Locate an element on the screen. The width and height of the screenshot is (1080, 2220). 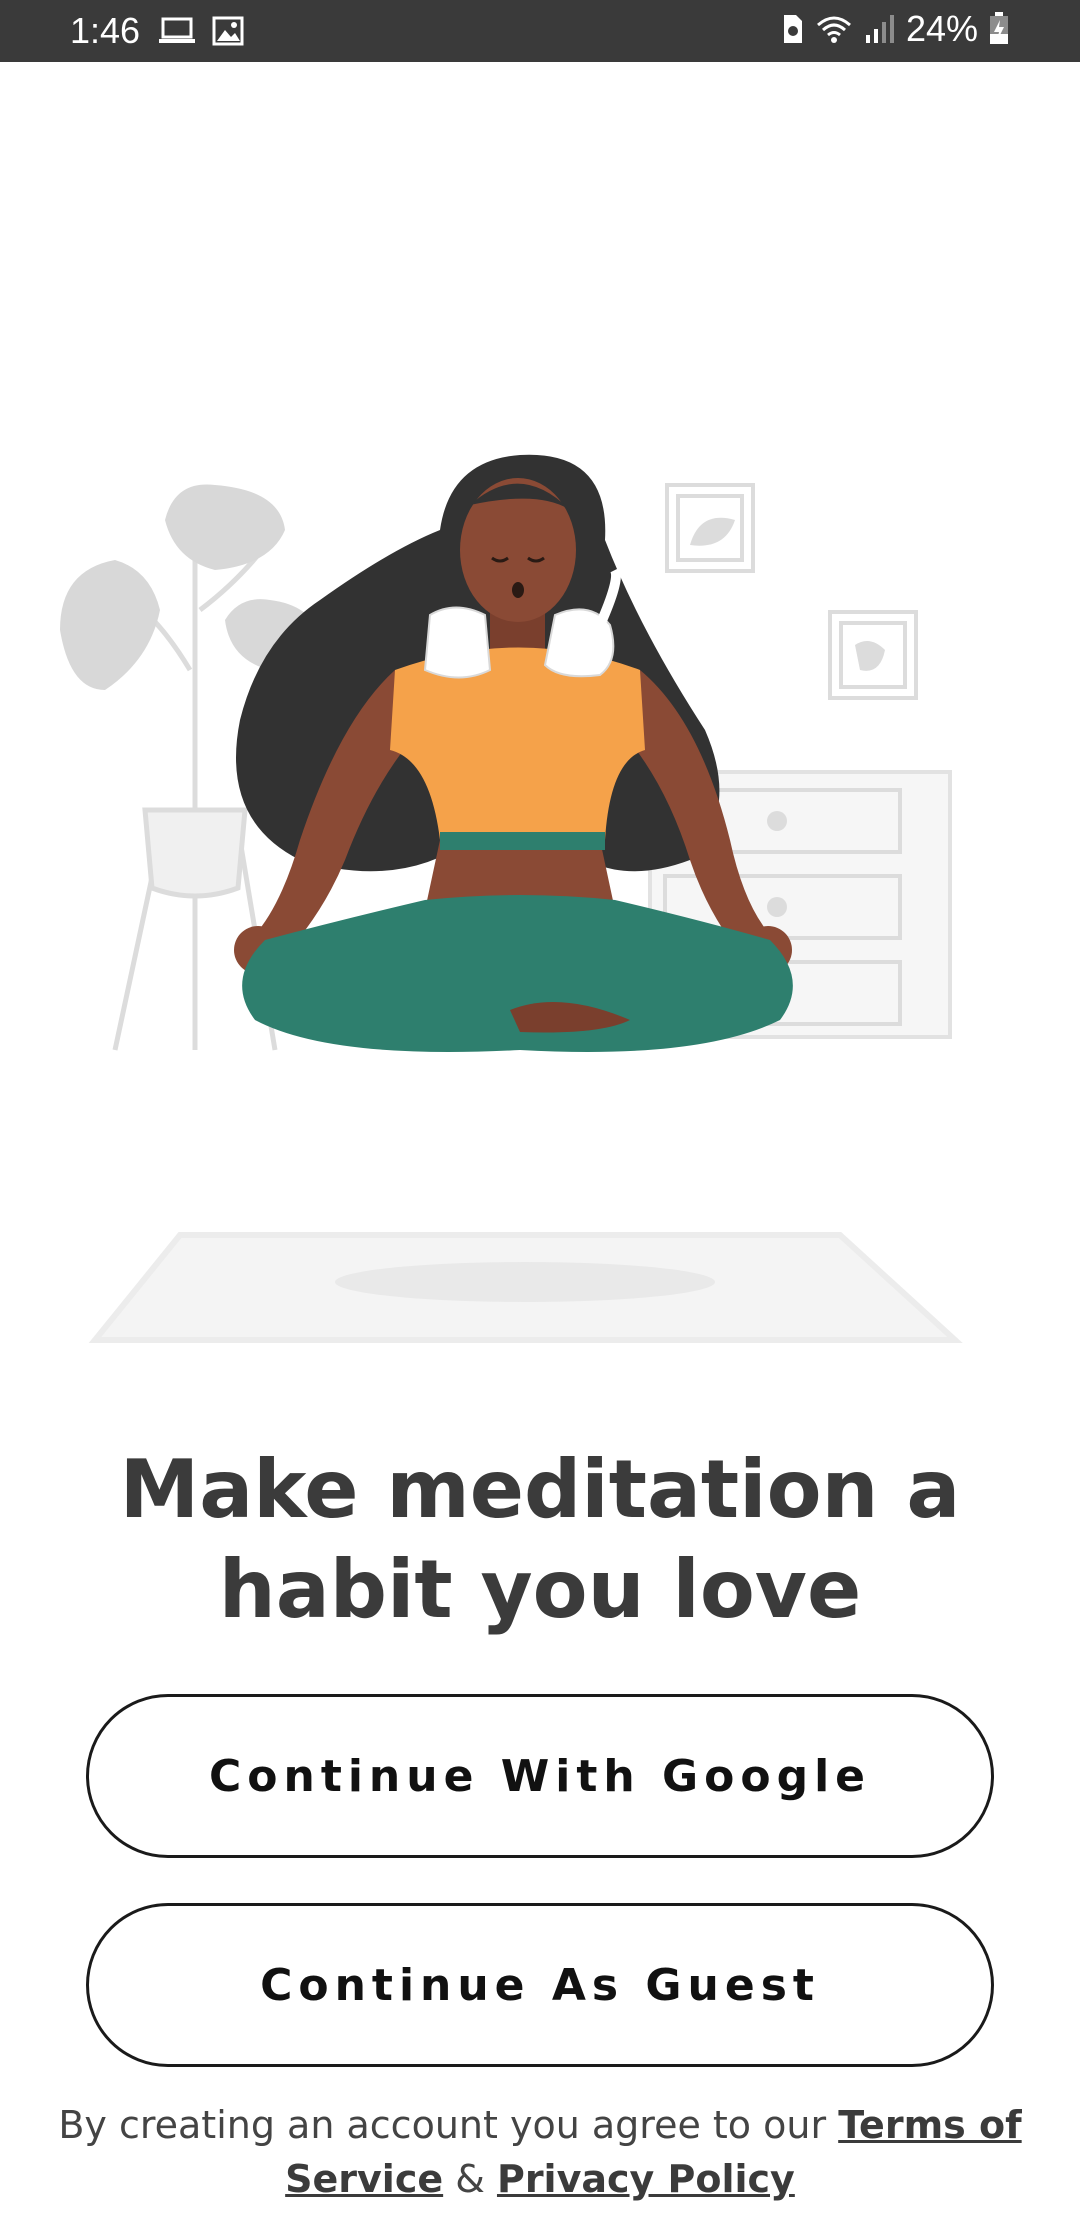
page-title: Make meditation a habit you love is located at coordinates (540, 1540).